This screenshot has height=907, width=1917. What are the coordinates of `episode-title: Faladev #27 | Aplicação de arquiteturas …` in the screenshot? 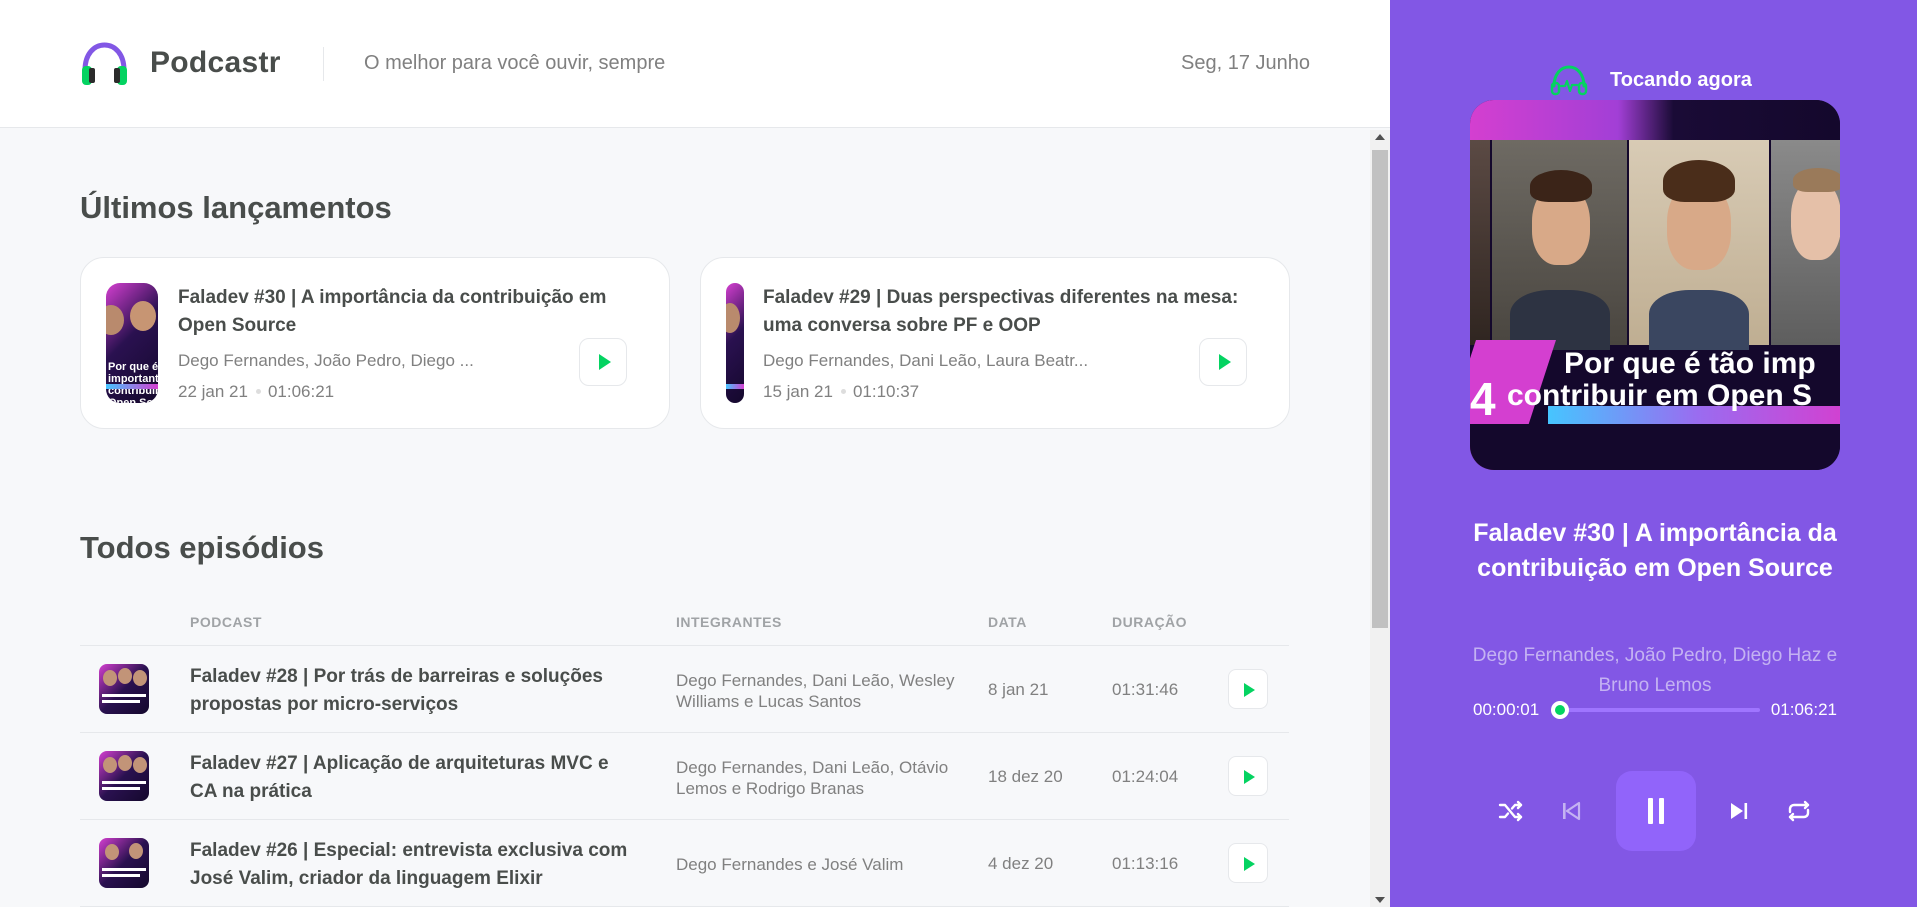 It's located at (415, 778).